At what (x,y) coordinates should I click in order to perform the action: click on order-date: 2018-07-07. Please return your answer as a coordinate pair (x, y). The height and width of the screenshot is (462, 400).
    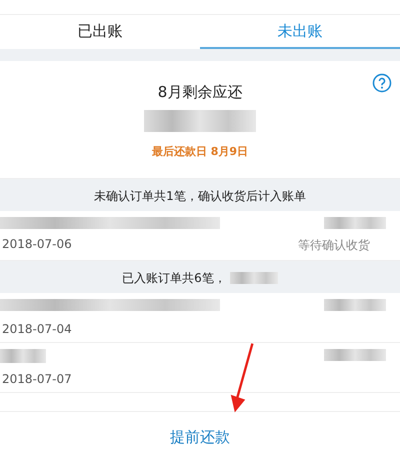
    Looking at the image, I should click on (36, 379).